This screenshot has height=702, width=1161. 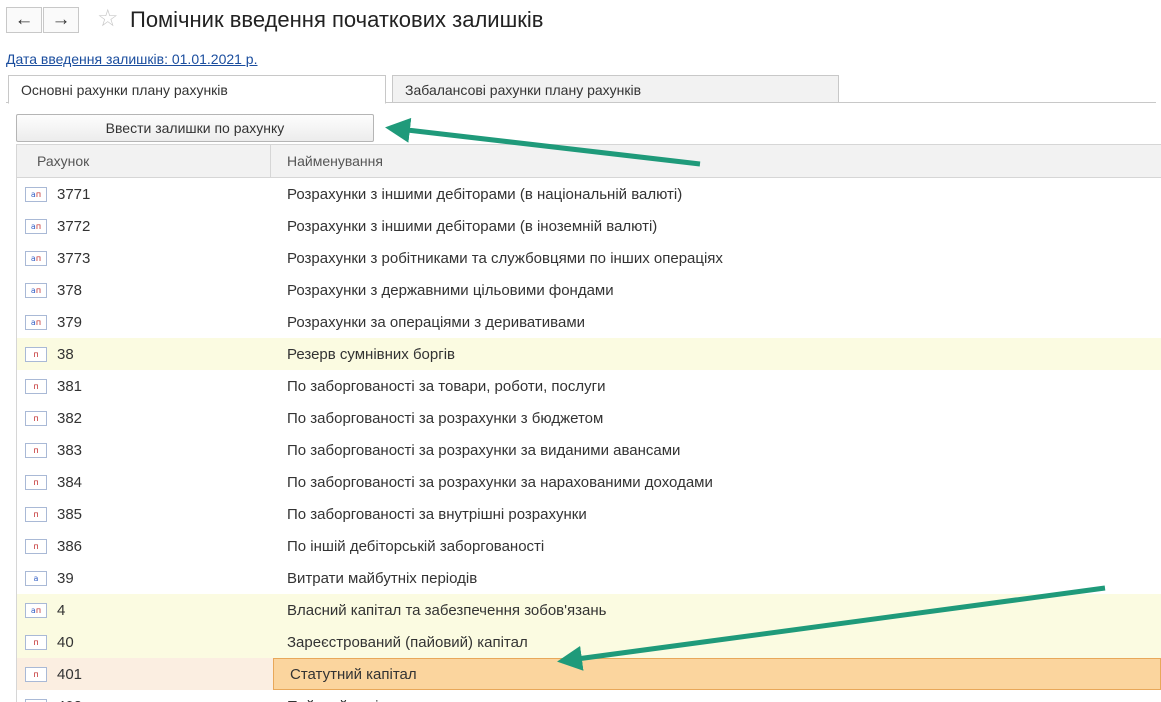 I want to click on enter-balances-button: Ввести залишки по рахунку, so click(x=195, y=128).